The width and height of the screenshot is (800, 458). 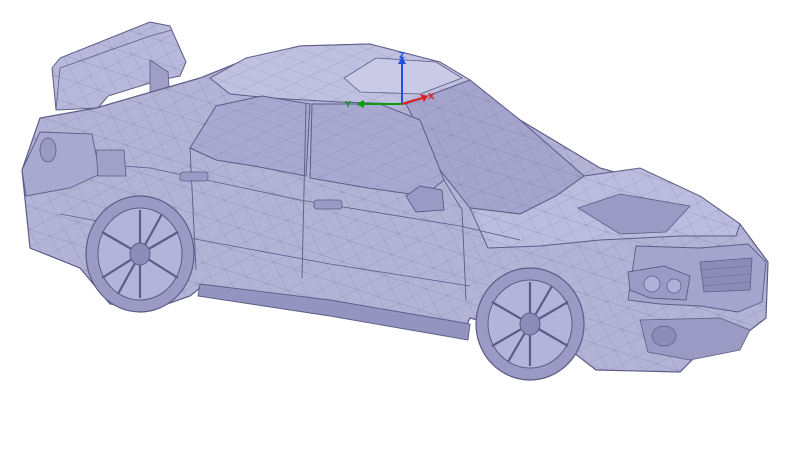 What do you see at coordinates (431, 96) in the screenshot?
I see `x-axis-label: X` at bounding box center [431, 96].